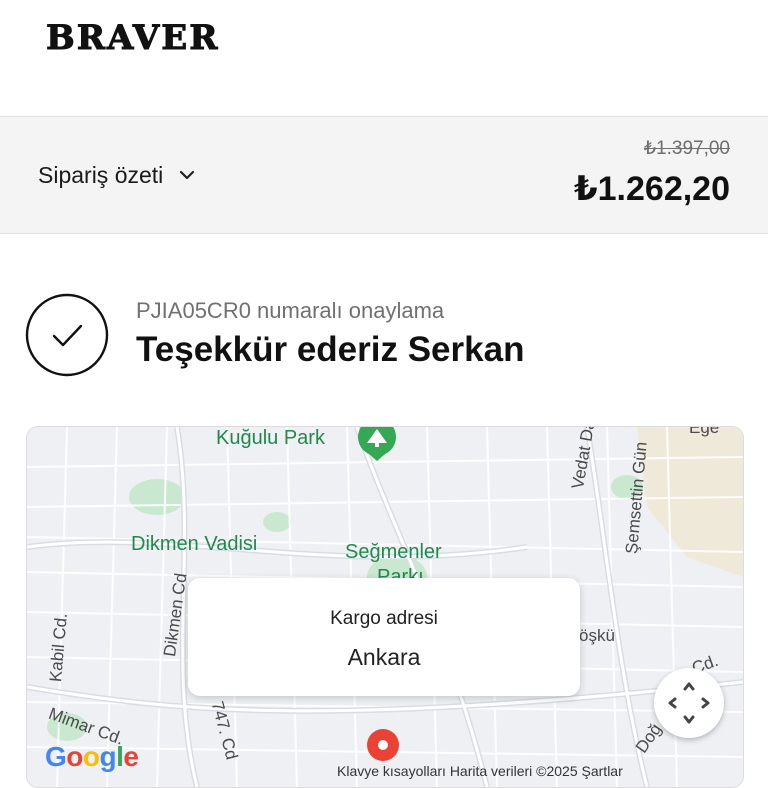  I want to click on shipping-address-card: Kargo adresi Ankara, so click(384, 637).